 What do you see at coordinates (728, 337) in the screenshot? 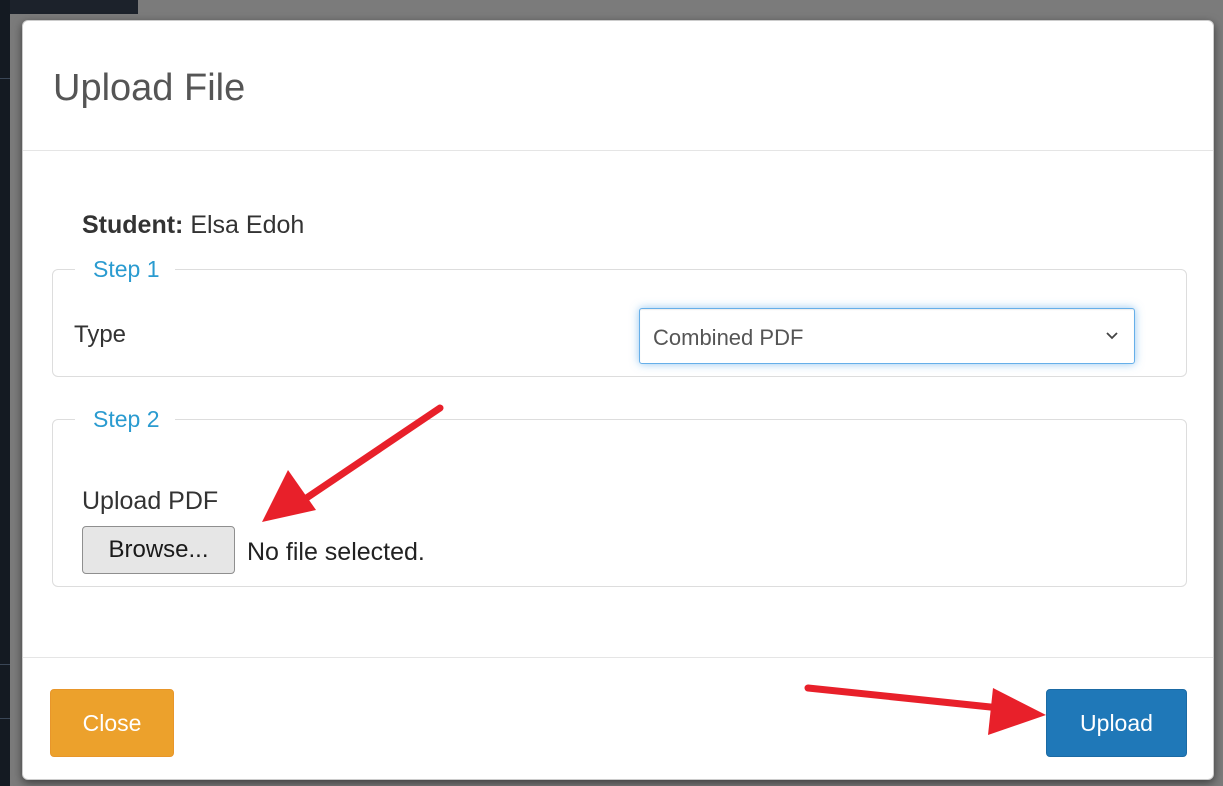
I see `type-select-value: Combined PDF` at bounding box center [728, 337].